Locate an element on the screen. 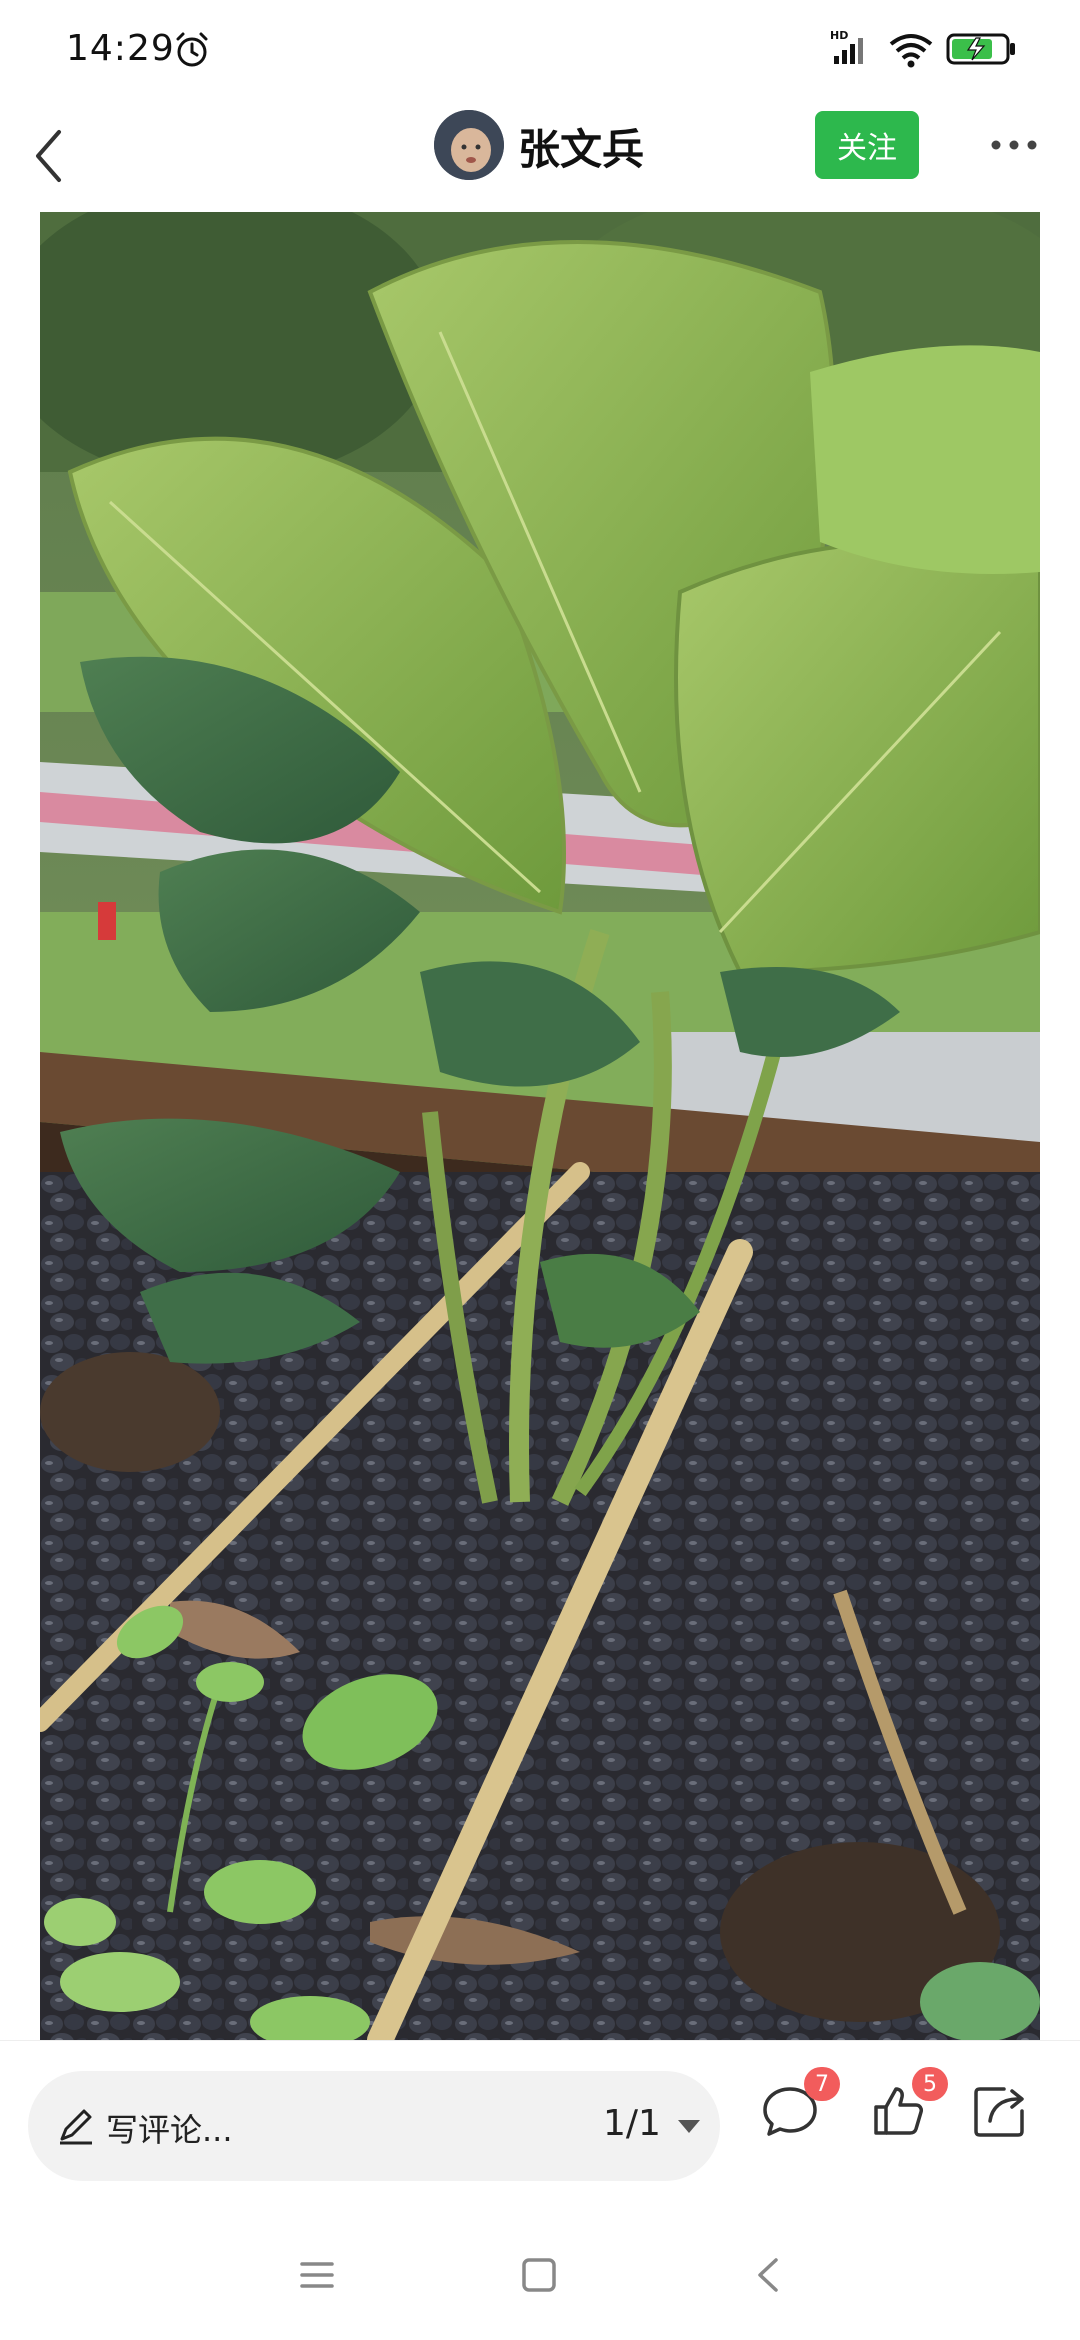  header: 张文兵 关注 is located at coordinates (540, 156).